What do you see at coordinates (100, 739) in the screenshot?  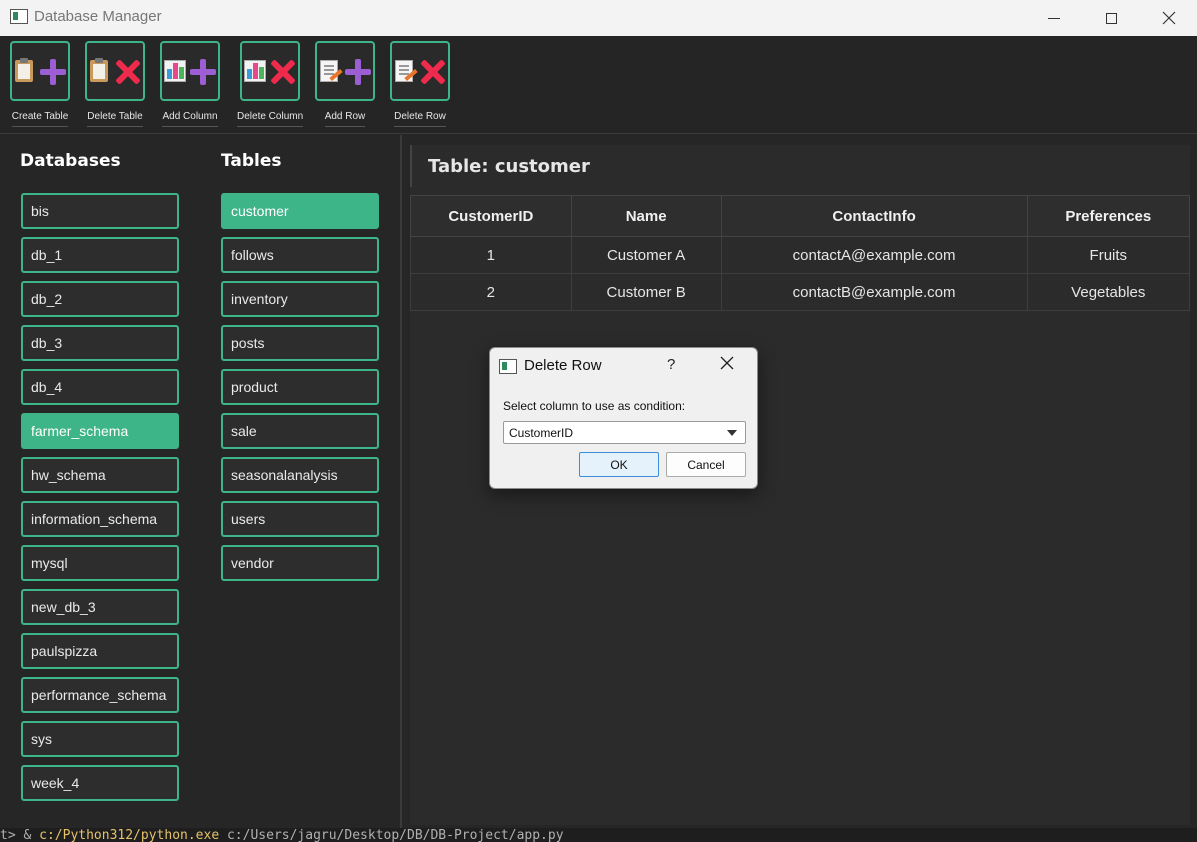 I see `database-item-sys: sys` at bounding box center [100, 739].